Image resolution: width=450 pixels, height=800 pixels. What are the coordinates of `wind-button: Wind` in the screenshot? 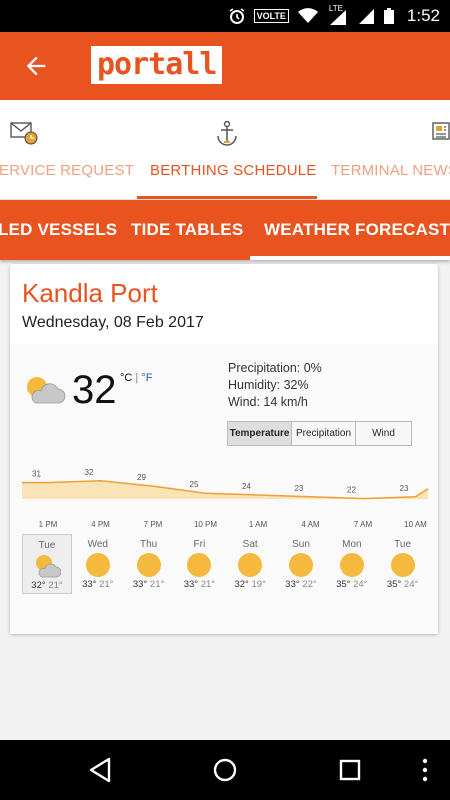 It's located at (383, 433).